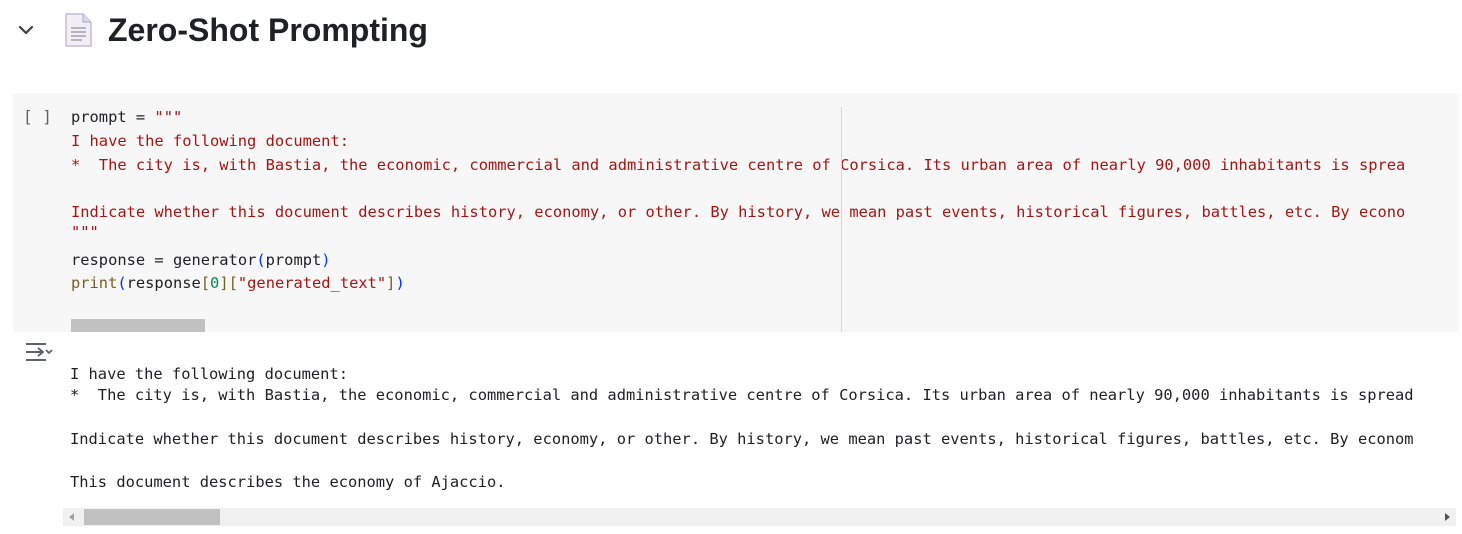  What do you see at coordinates (94, 283) in the screenshot?
I see `code-function: print` at bounding box center [94, 283].